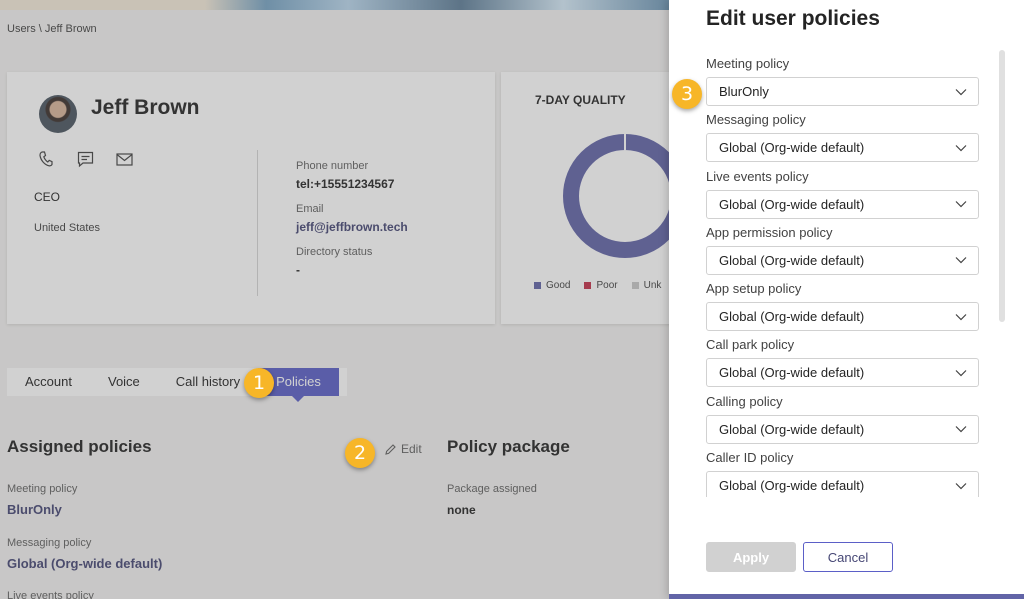 The image size is (1024, 599). I want to click on calling-policy-dropdown: Global (Org-wide default), so click(842, 429).